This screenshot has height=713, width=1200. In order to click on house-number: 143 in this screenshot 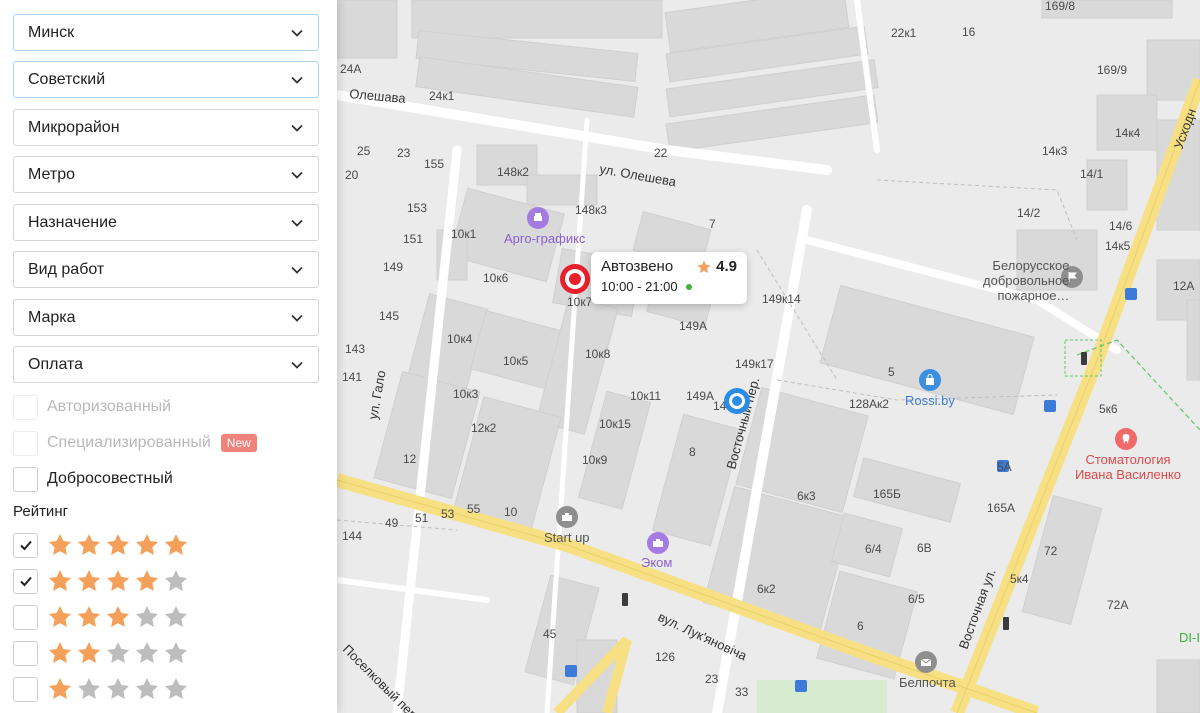, I will do `click(355, 349)`.